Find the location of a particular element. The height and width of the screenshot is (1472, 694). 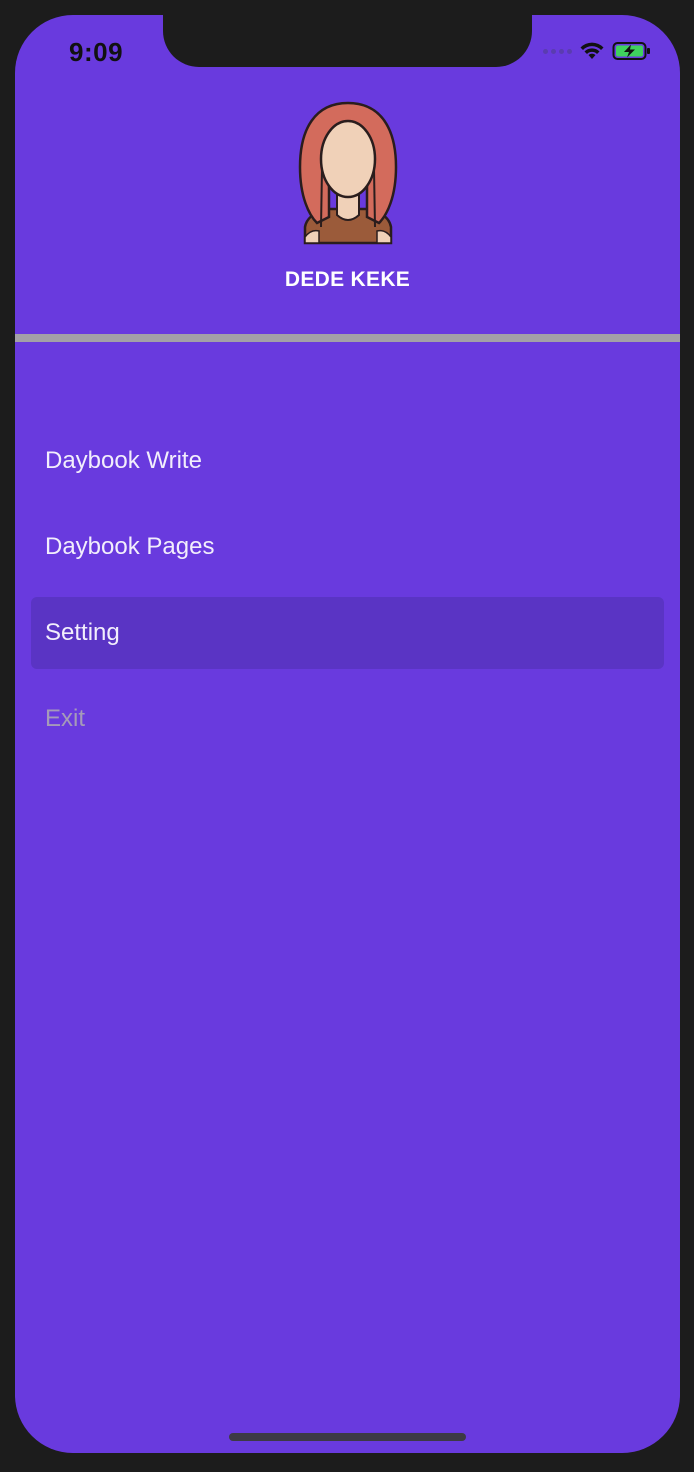

home-indicator is located at coordinates (347, 1437).